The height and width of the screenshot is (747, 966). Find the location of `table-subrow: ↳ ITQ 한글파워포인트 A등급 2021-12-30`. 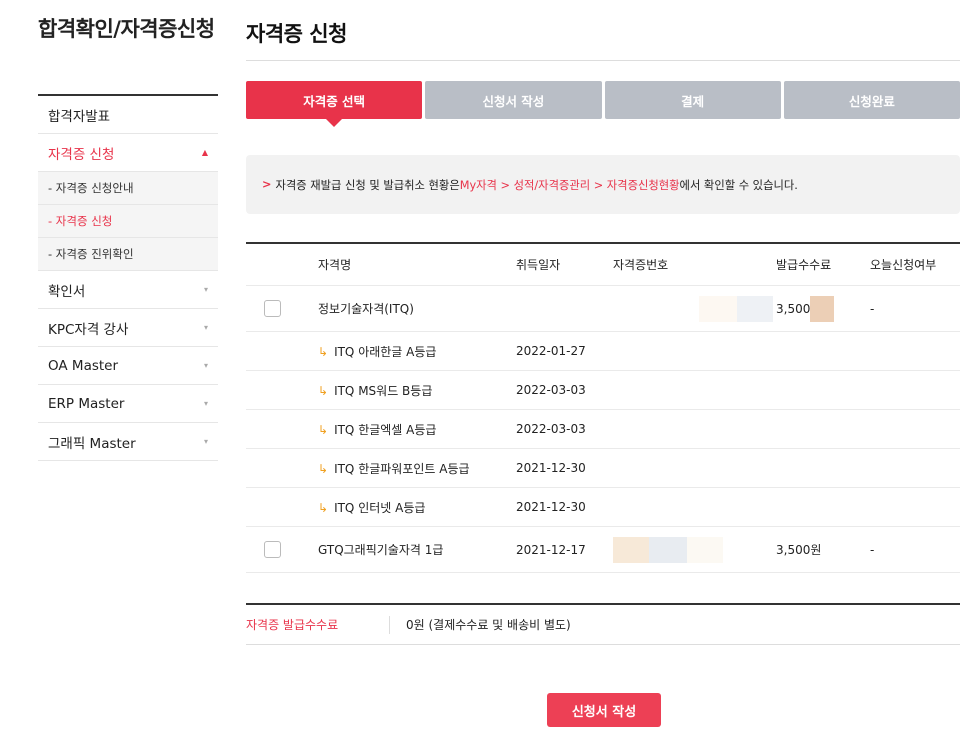

table-subrow: ↳ ITQ 한글파워포인트 A등급 2021-12-30 is located at coordinates (603, 468).